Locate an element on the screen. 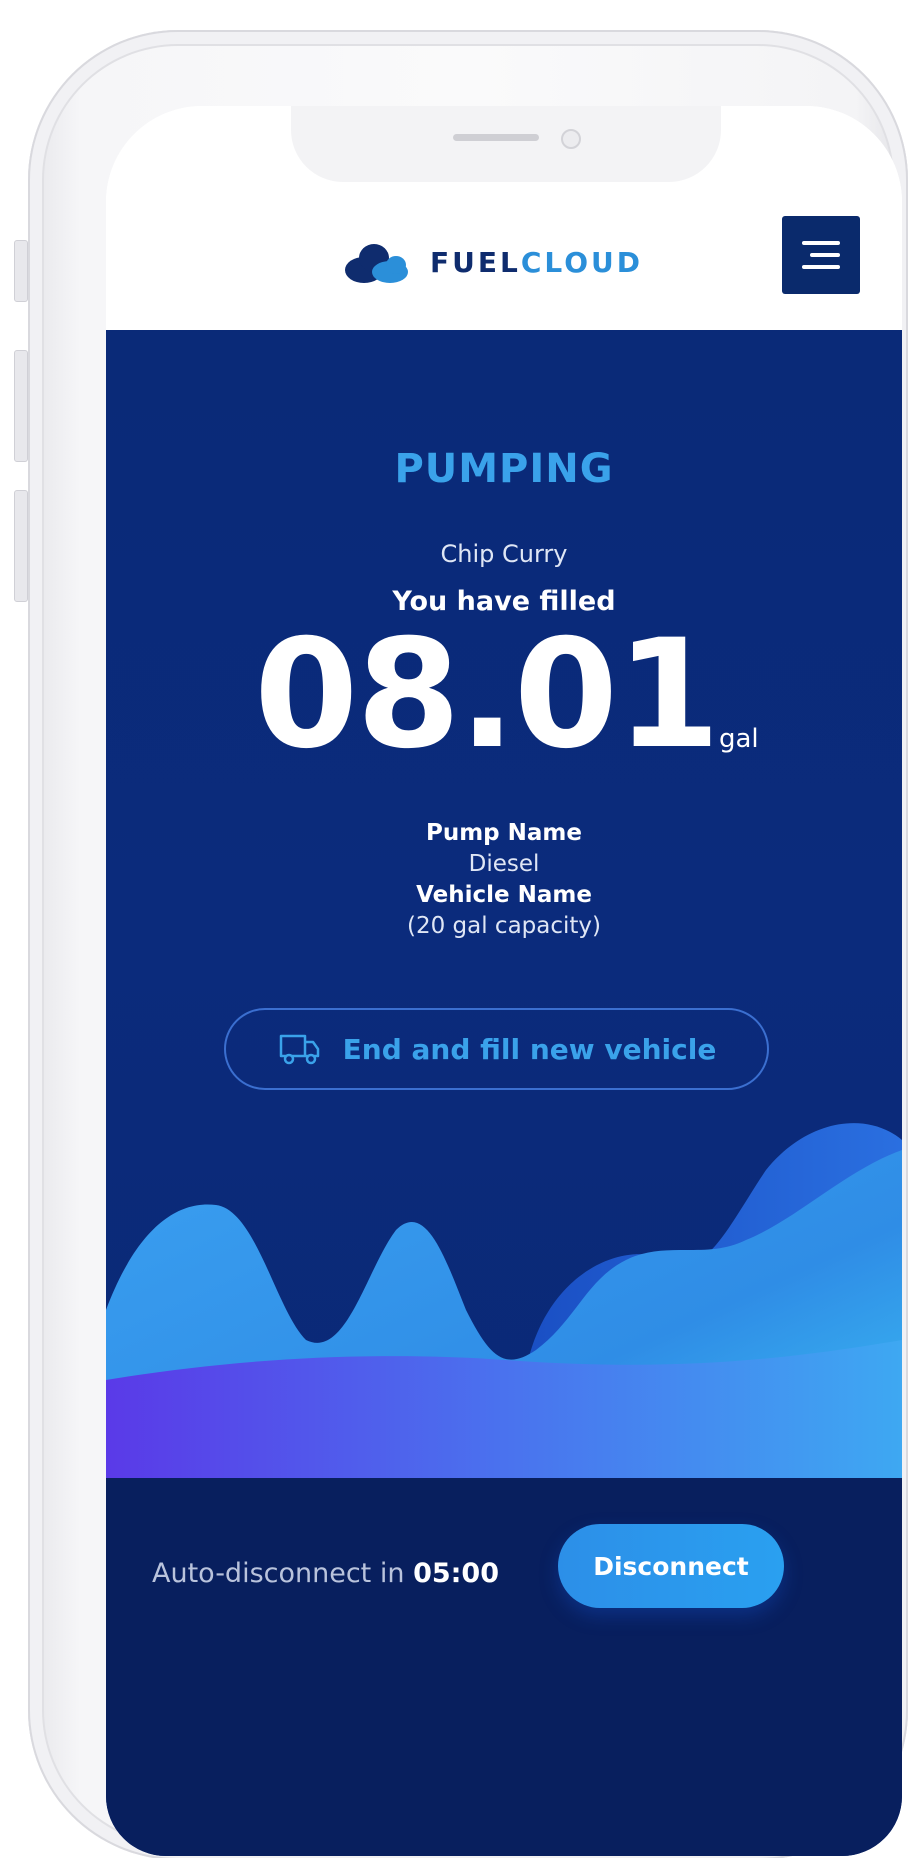  volume-down-button is located at coordinates (21, 546).